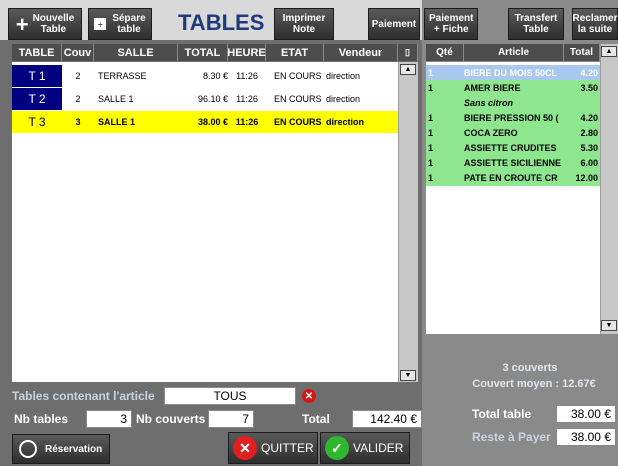 The height and width of the screenshot is (466, 618). I want to click on order-article: BIERE PRESSION 50 (, so click(511, 117).